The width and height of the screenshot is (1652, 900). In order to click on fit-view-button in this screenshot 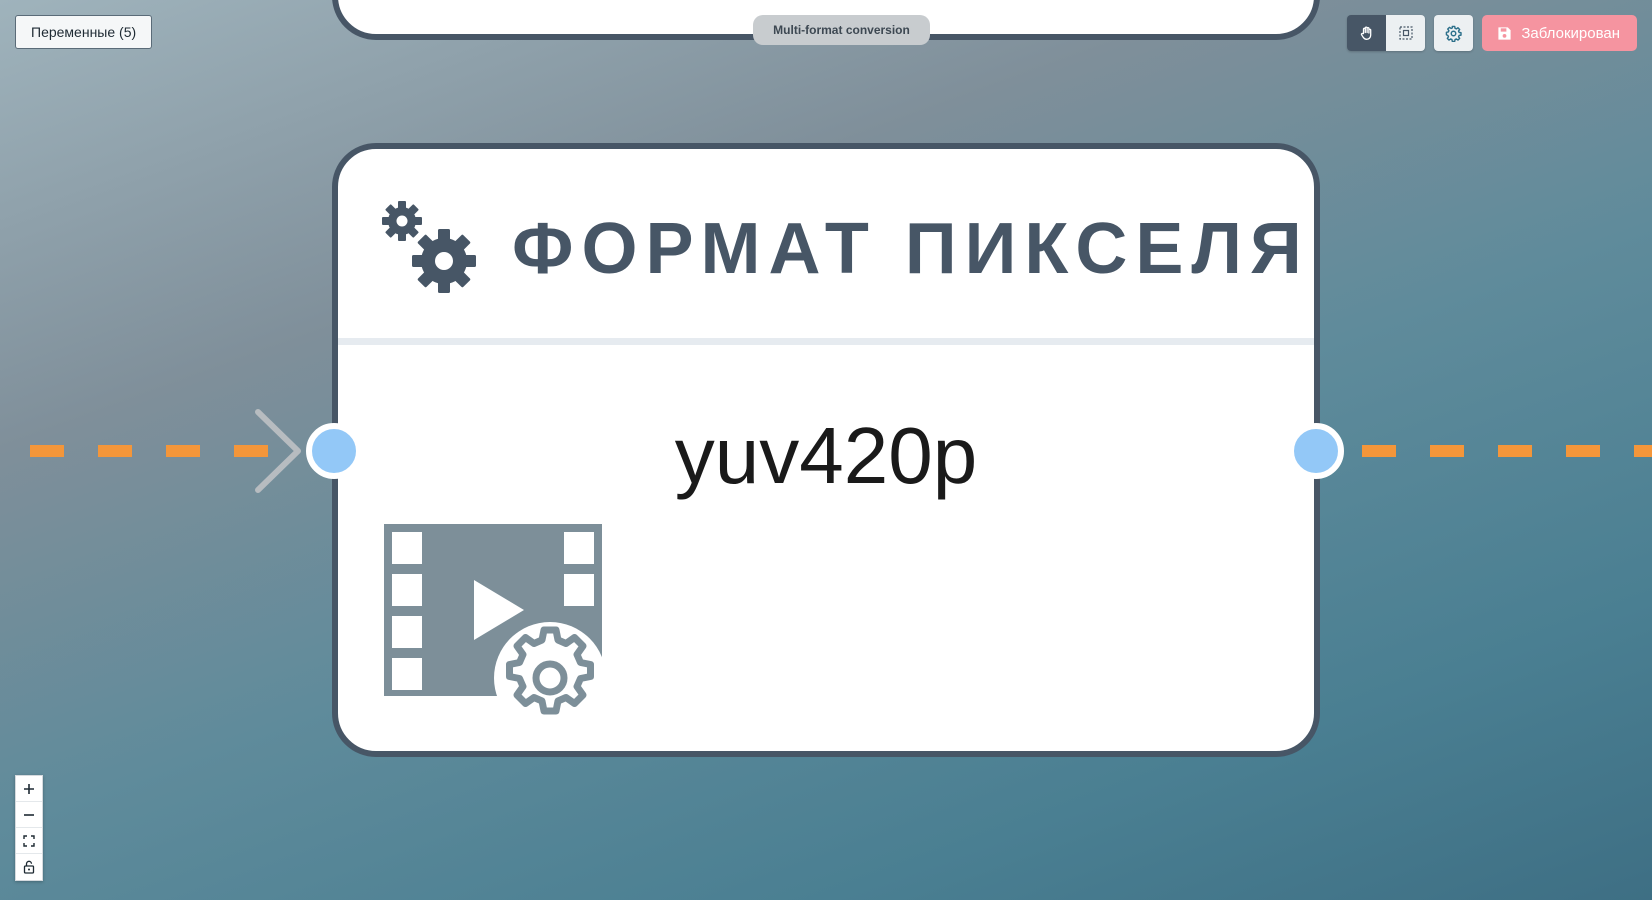, I will do `click(29, 841)`.